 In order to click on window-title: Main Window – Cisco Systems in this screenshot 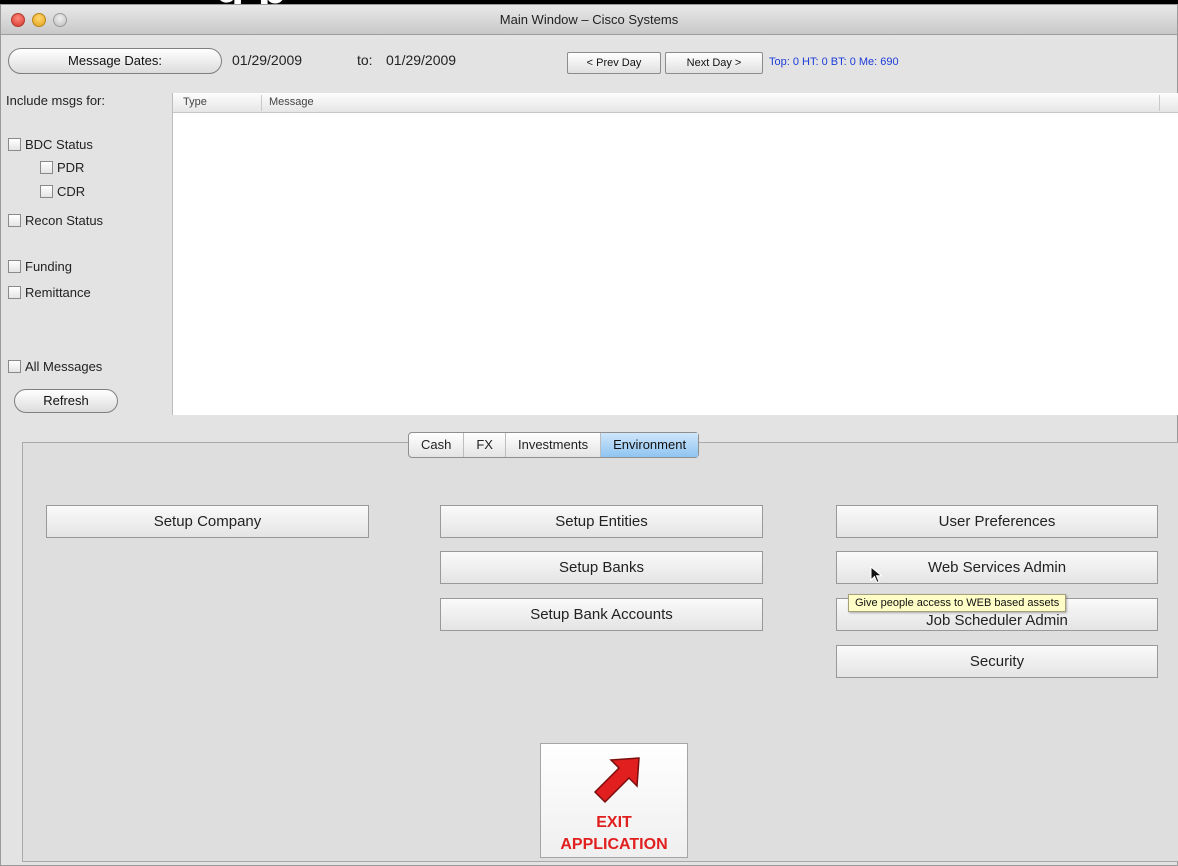, I will do `click(589, 19)`.